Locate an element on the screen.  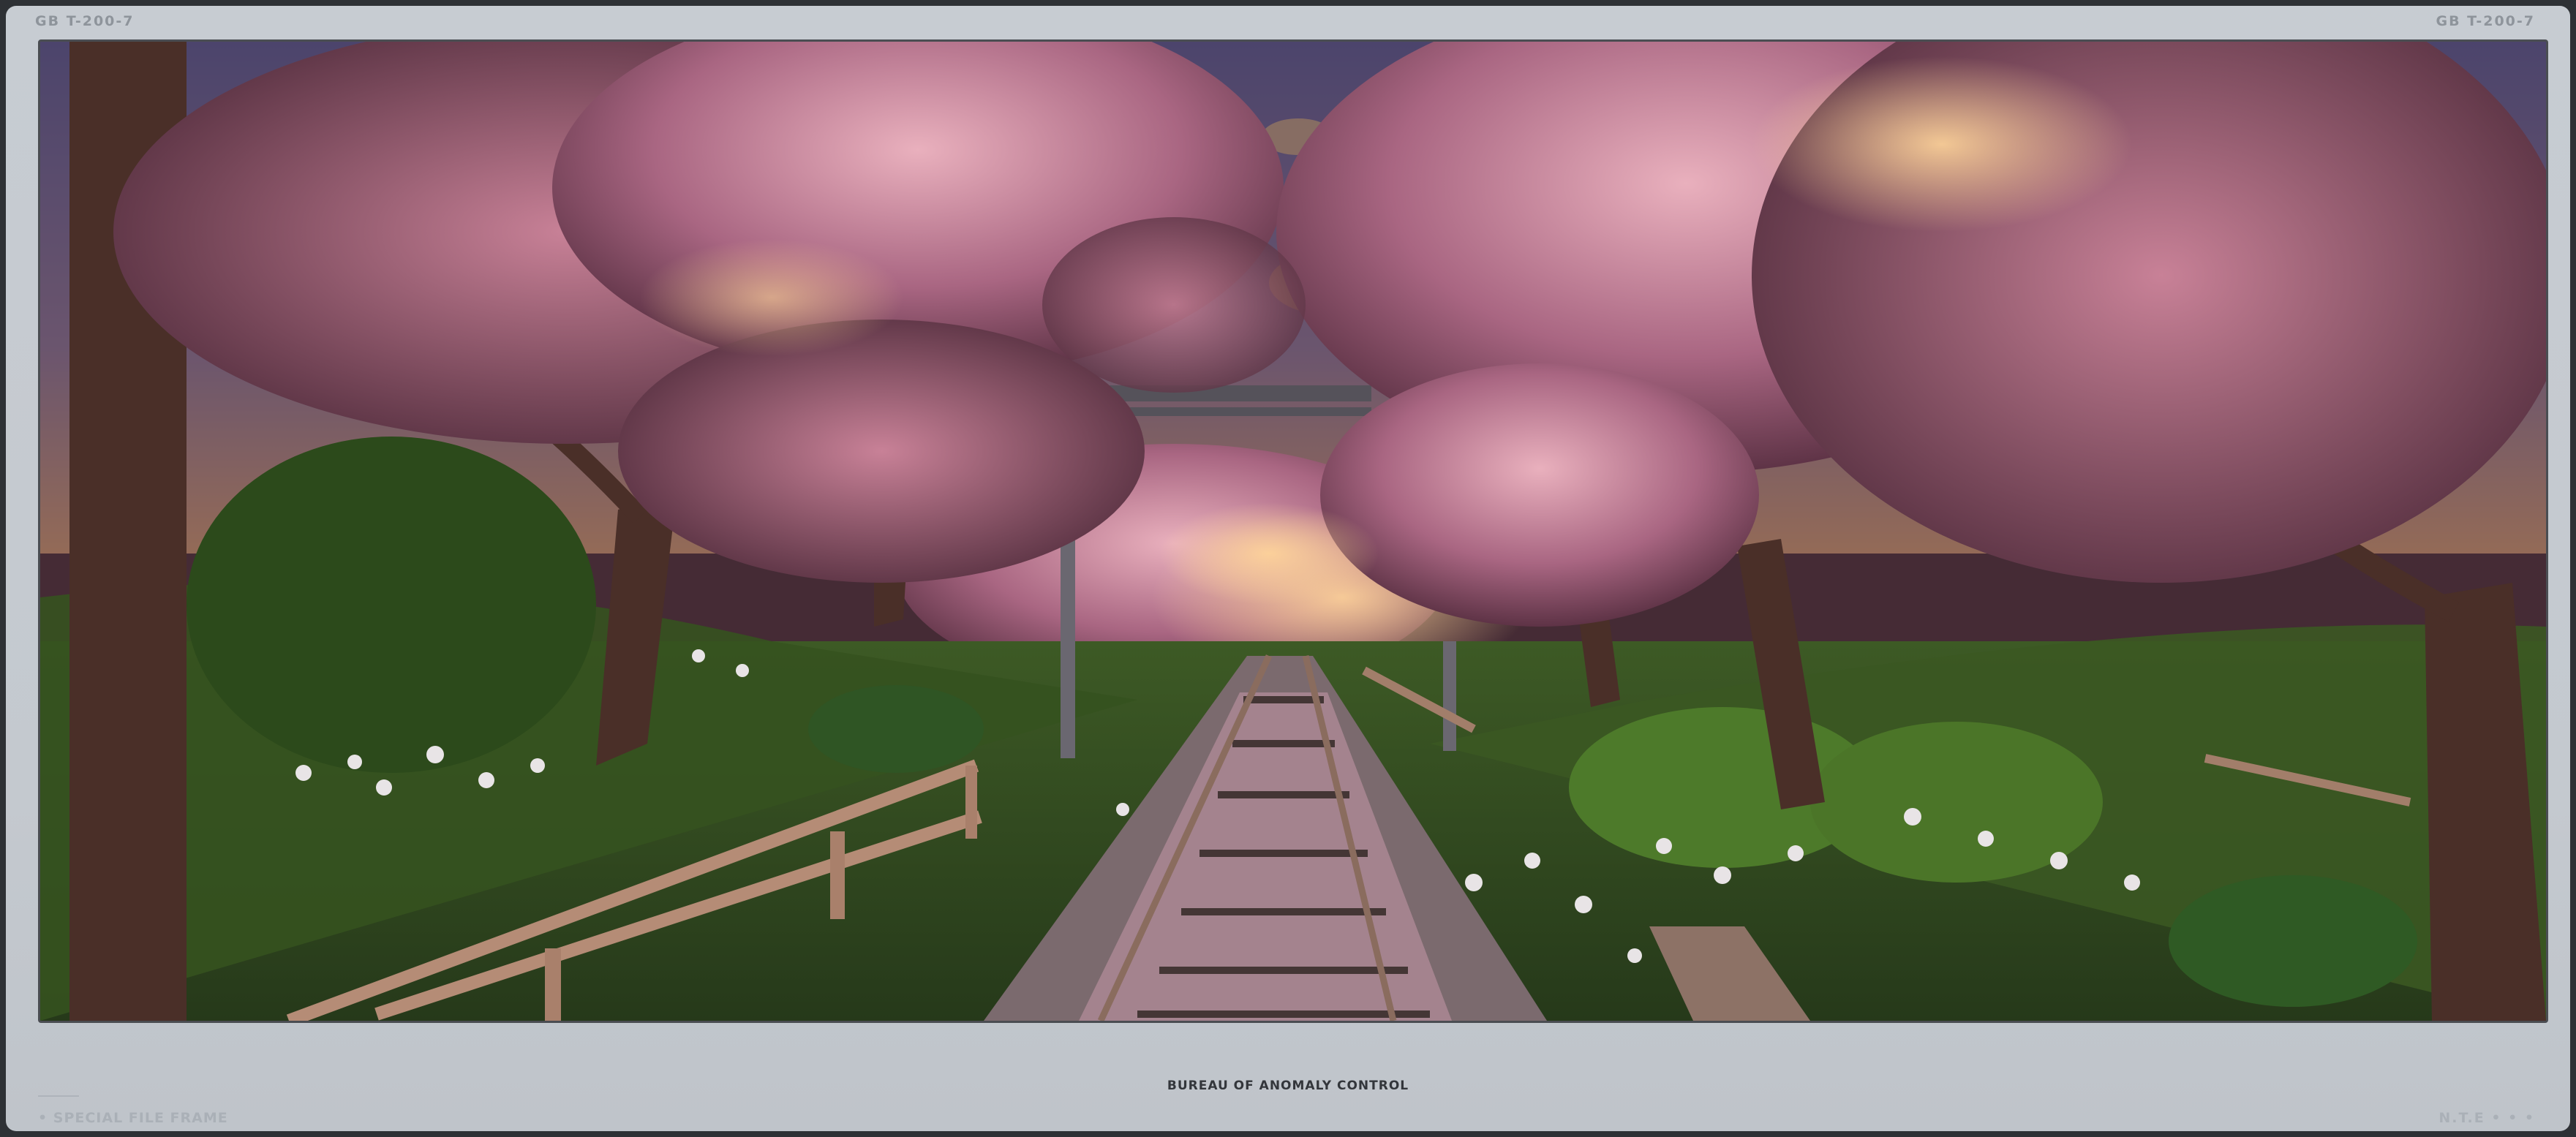
footer-right-label: N.T.E • • • is located at coordinates (2486, 1118).